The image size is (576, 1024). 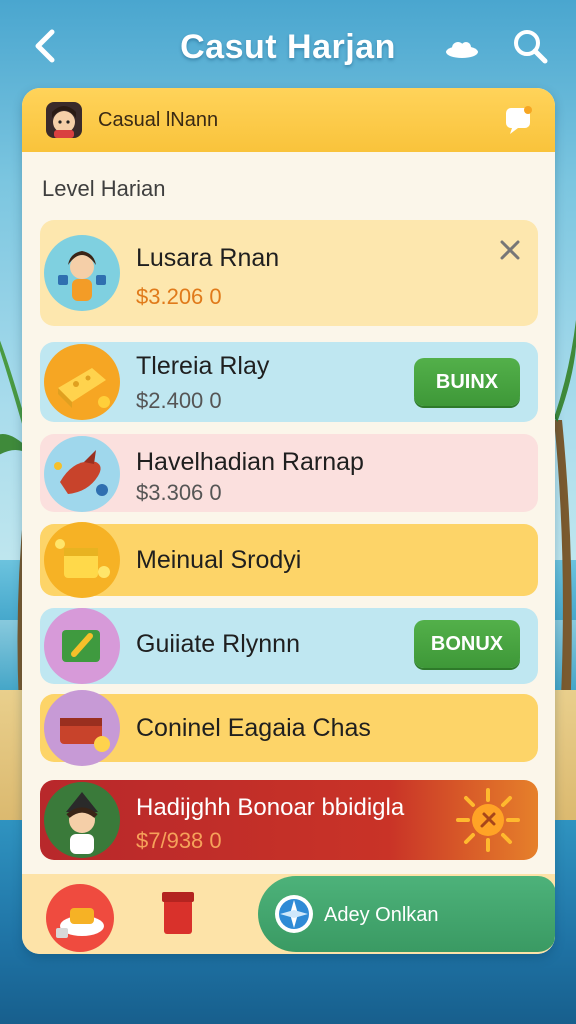 I want to click on girl-avatar-icon, so click(x=82, y=273).